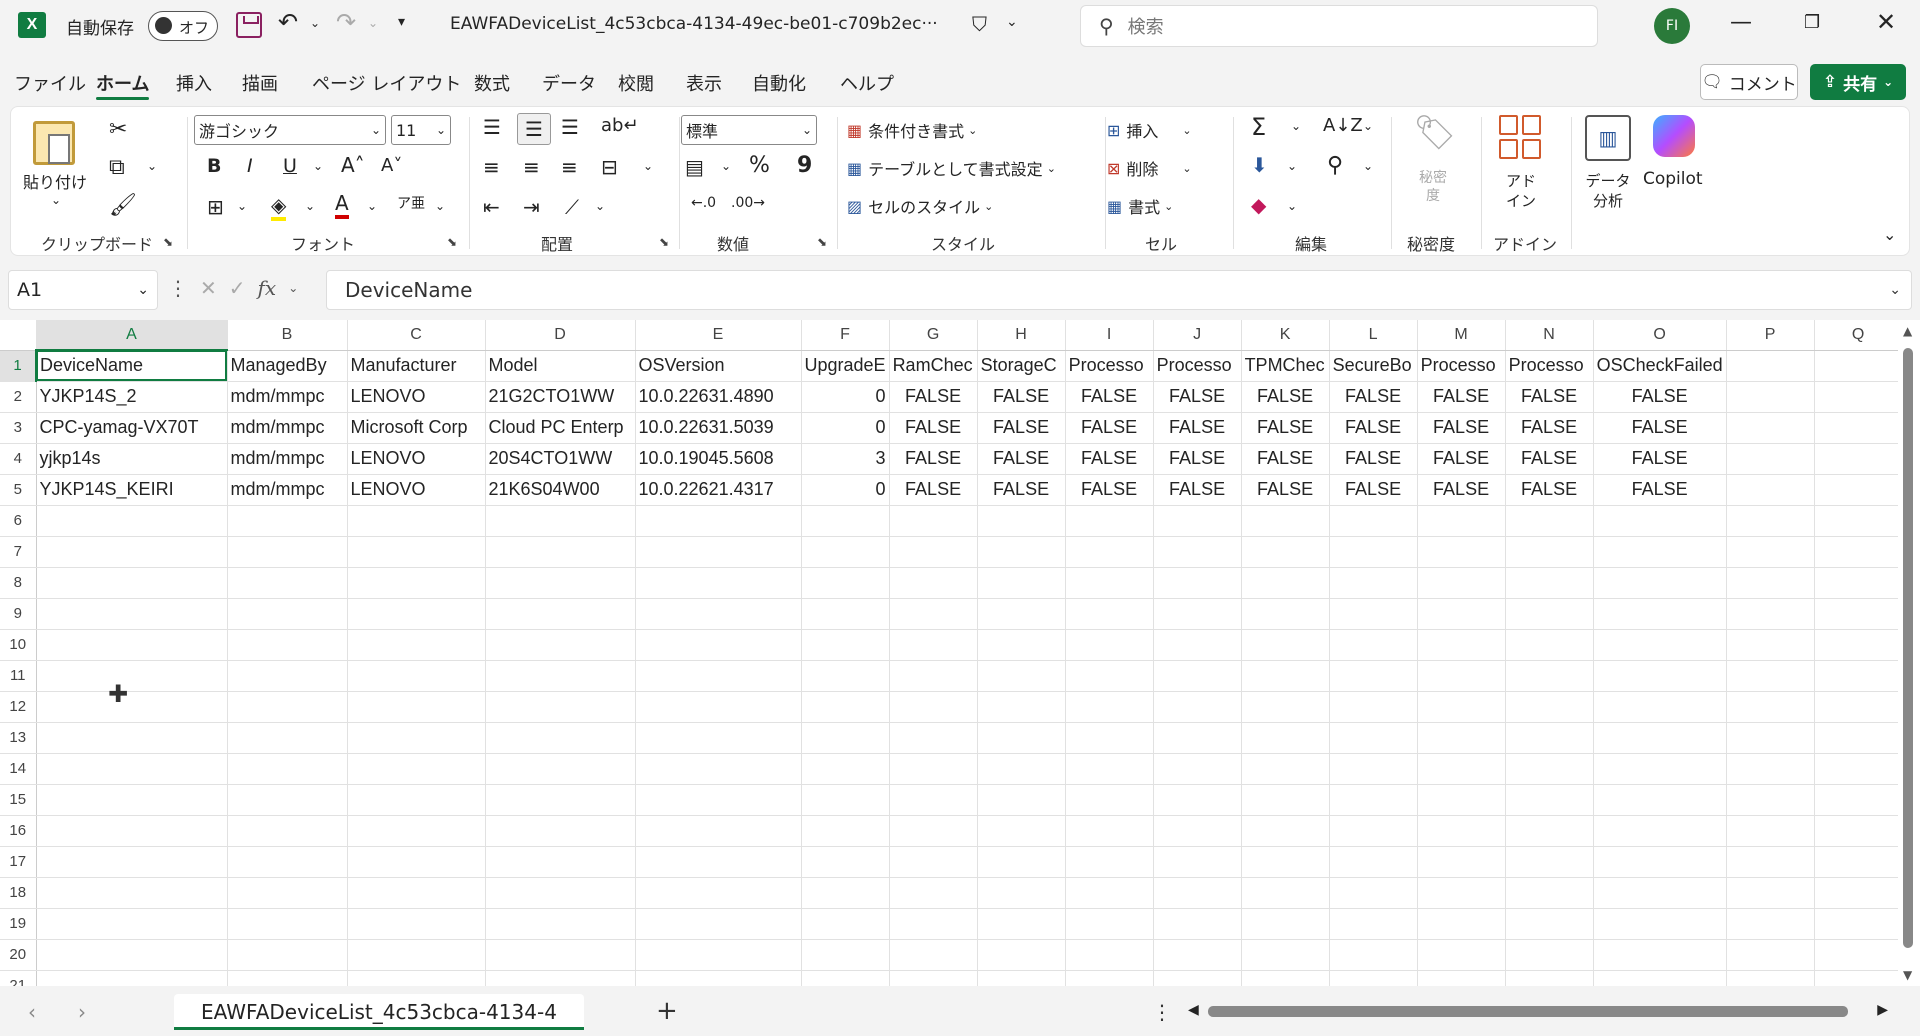  Describe the element at coordinates (1549, 800) in the screenshot. I see `cell-N15` at that location.